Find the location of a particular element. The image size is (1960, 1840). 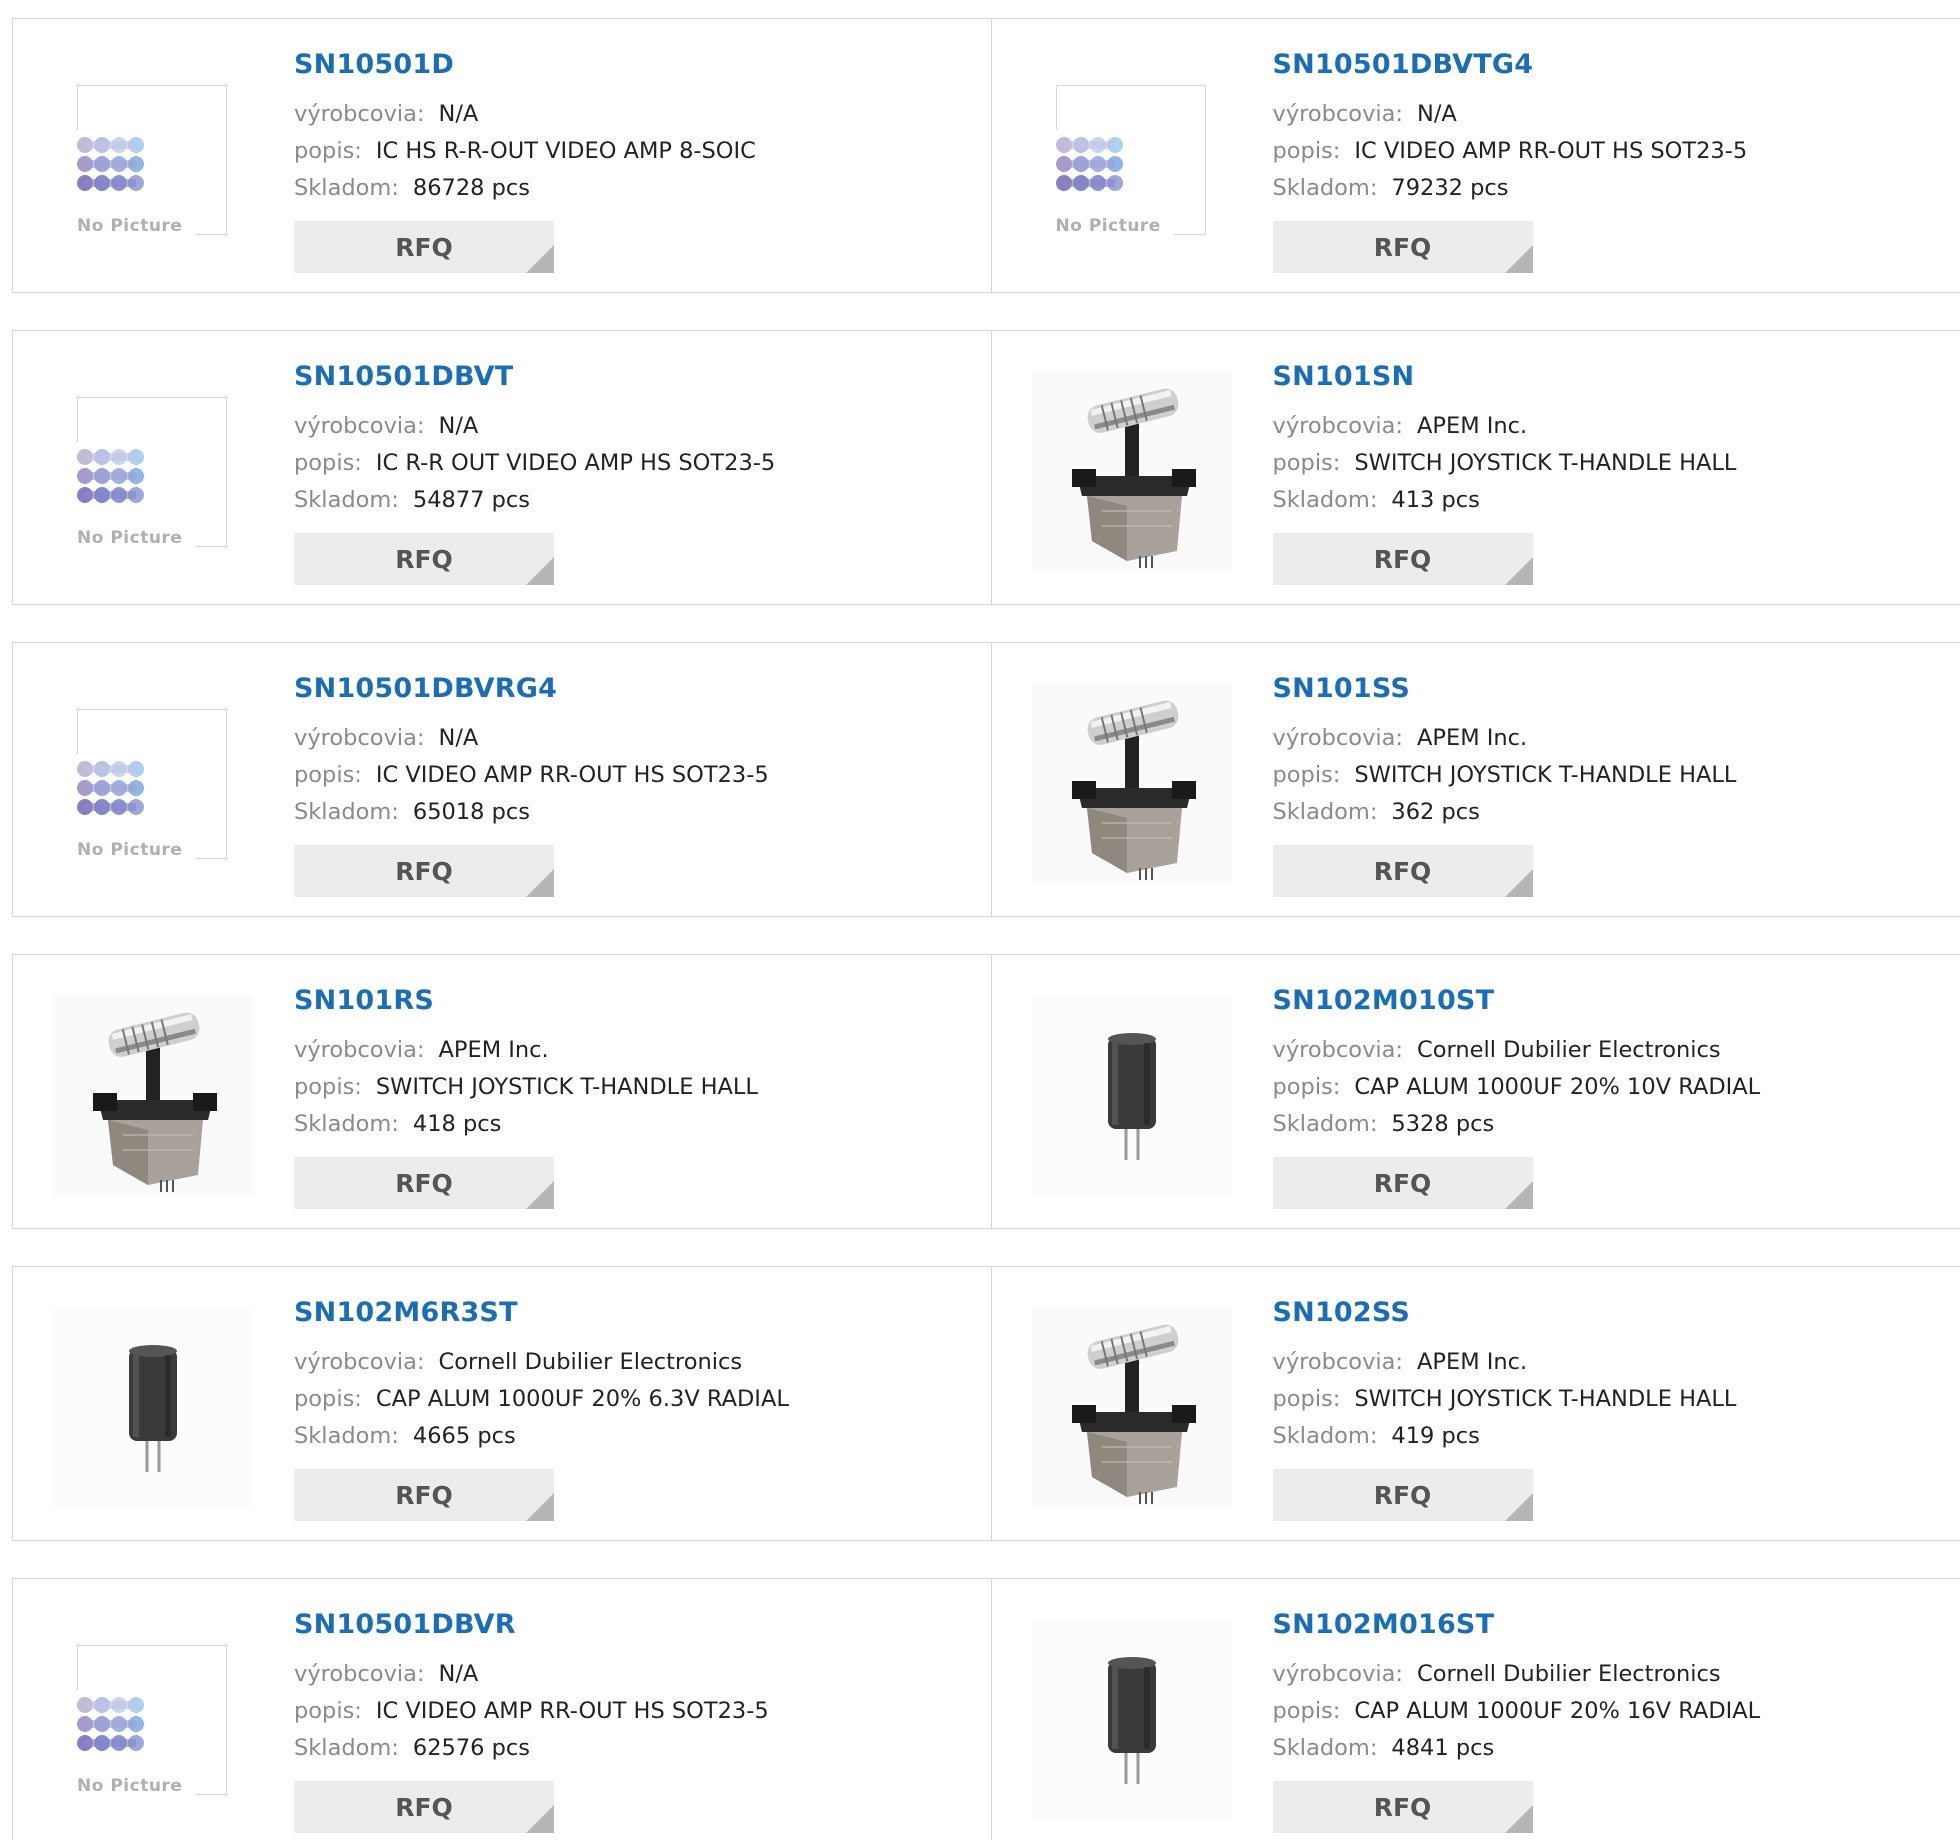

description-line: popis: CAP ALUM 1000UF 20% 16V RADIAL is located at coordinates (1517, 1711).